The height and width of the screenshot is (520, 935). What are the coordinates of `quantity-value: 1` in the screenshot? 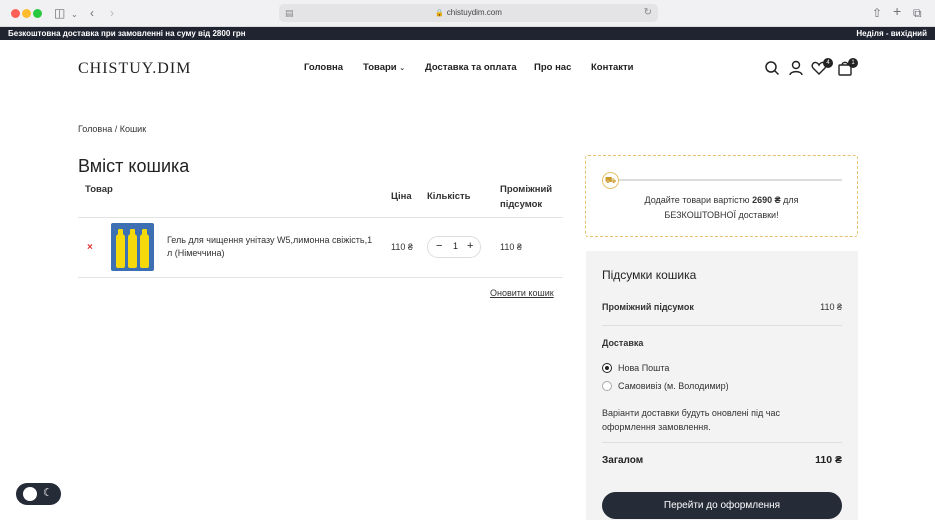 It's located at (455, 246).